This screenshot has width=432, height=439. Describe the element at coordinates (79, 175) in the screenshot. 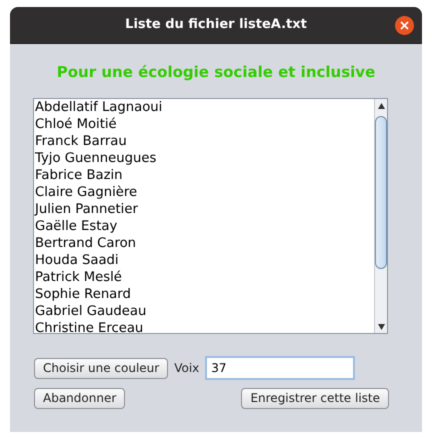

I see `list-item: Fabrice Bazin` at that location.